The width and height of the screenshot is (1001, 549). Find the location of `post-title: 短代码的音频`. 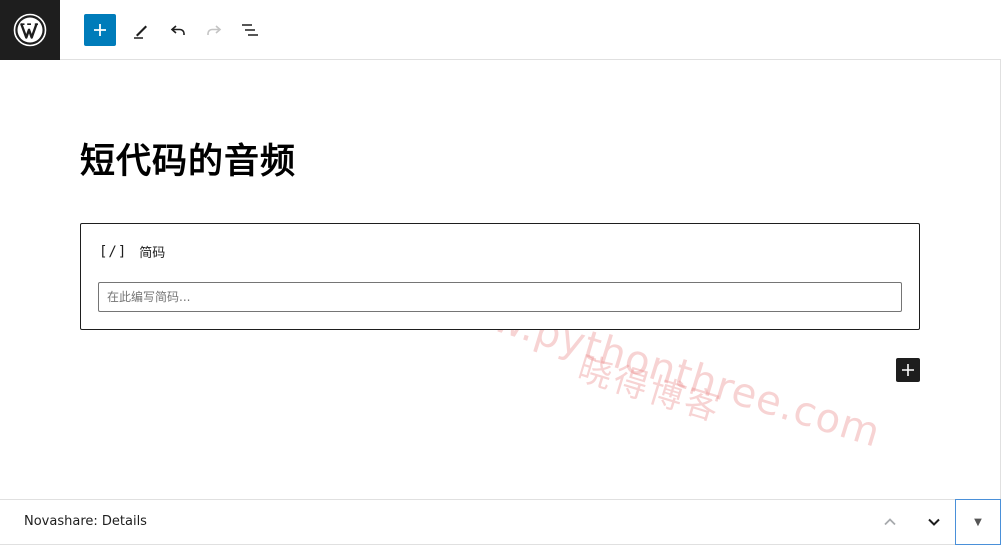

post-title: 短代码的音频 is located at coordinates (188, 162).